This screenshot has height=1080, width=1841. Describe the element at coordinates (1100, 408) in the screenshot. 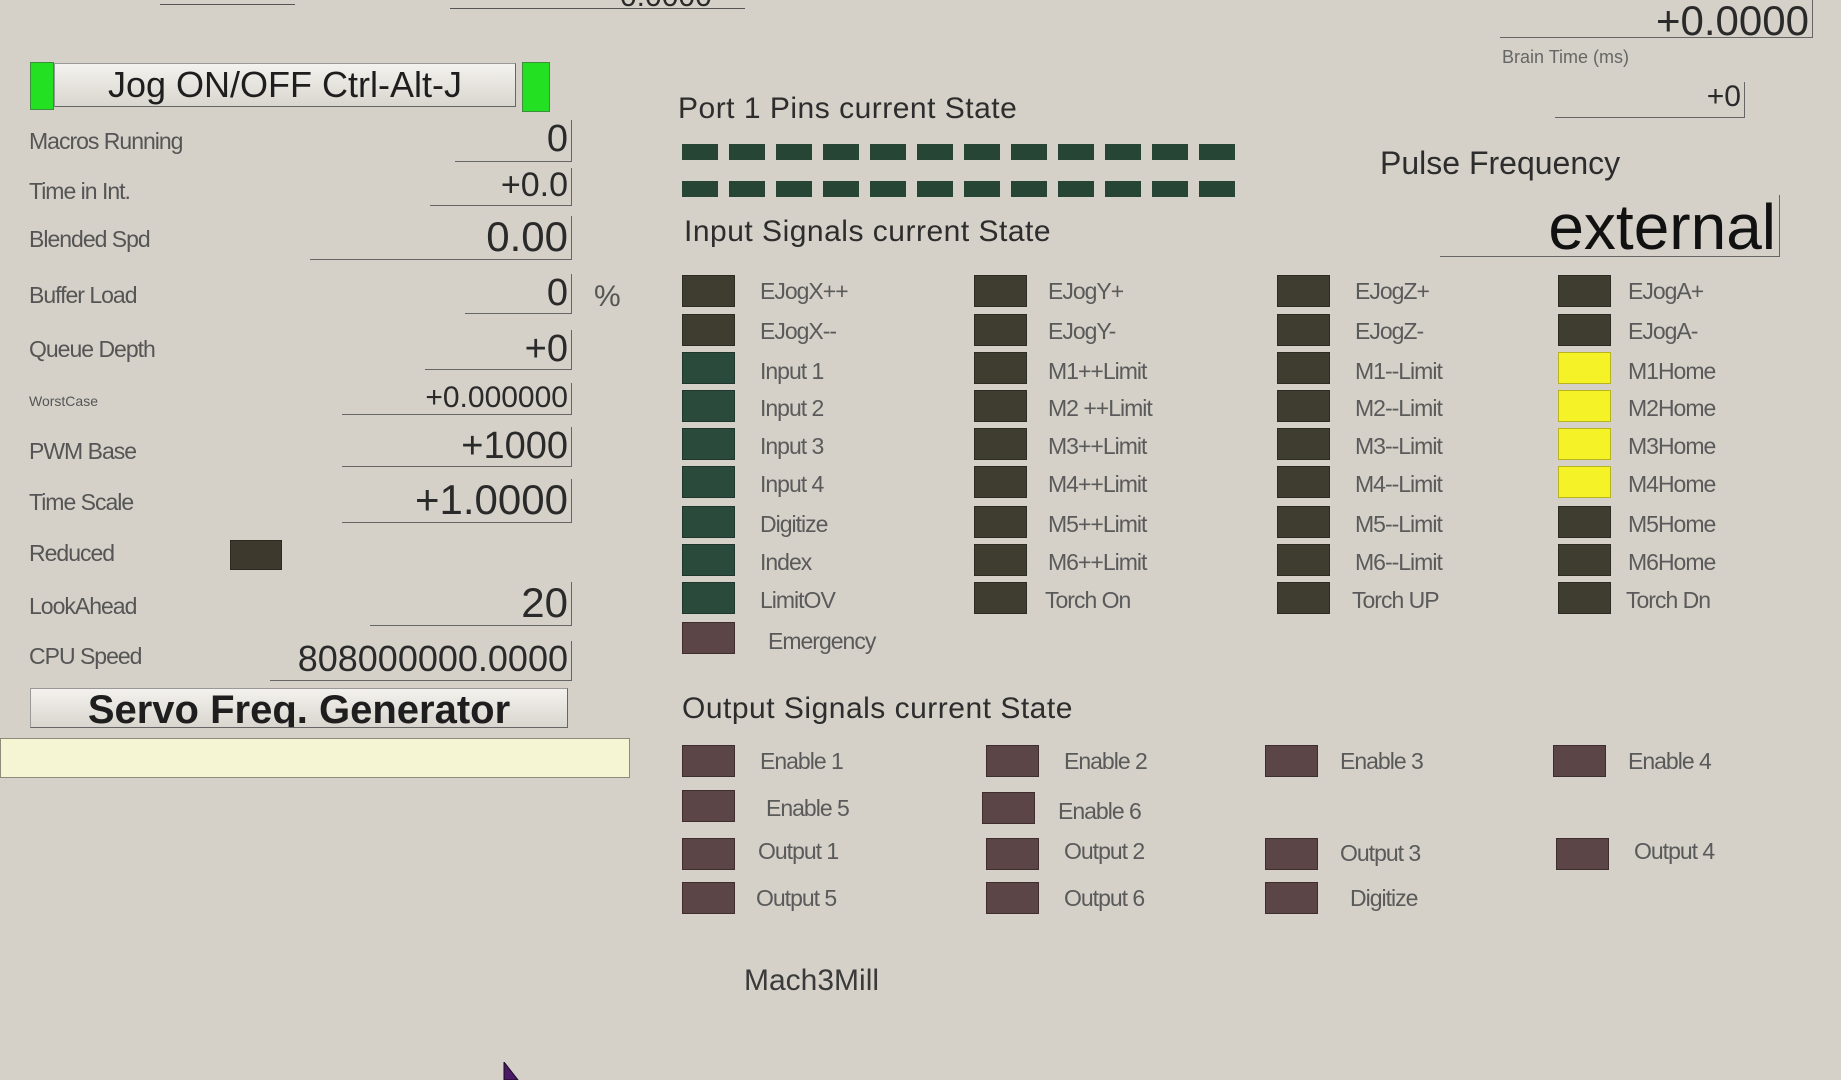

I see `signal-label: M2 ++Limit` at that location.